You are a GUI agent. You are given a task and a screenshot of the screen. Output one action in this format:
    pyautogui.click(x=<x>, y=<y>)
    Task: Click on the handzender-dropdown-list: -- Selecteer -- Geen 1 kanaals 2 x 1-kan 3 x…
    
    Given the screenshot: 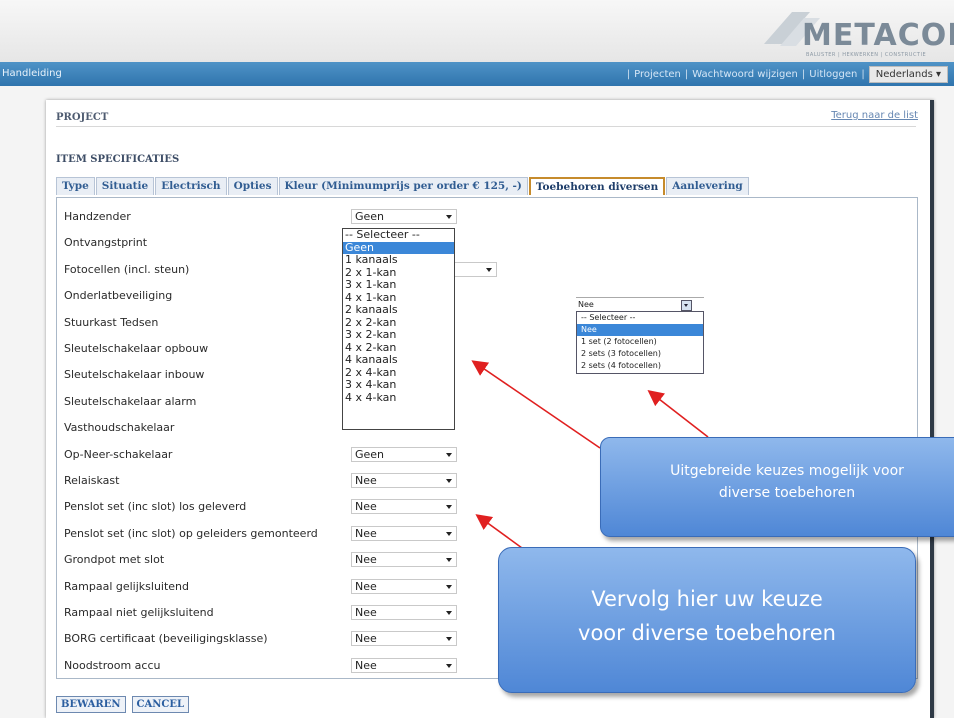 What is the action you would take?
    pyautogui.click(x=398, y=329)
    